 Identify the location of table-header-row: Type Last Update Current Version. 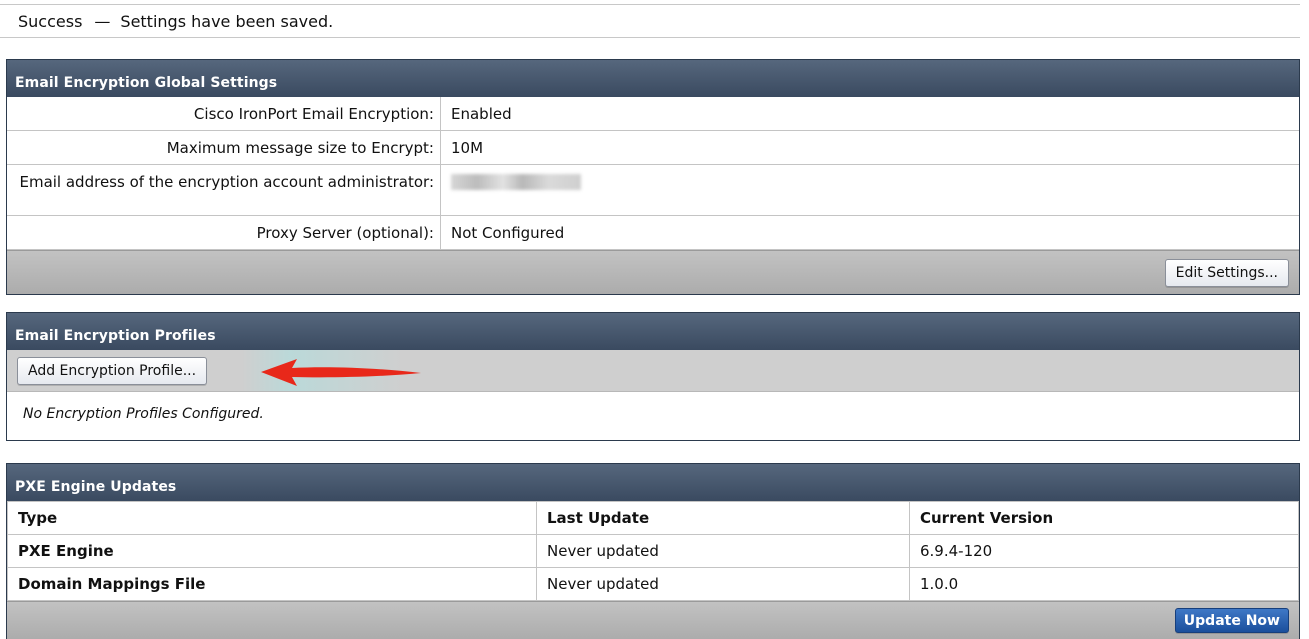
(653, 518).